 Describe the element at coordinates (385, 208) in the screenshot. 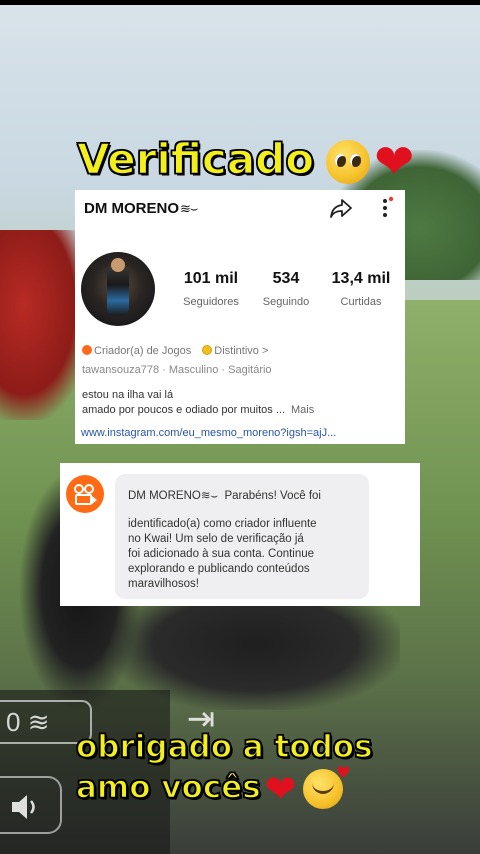

I see `more-vertical-icon` at that location.